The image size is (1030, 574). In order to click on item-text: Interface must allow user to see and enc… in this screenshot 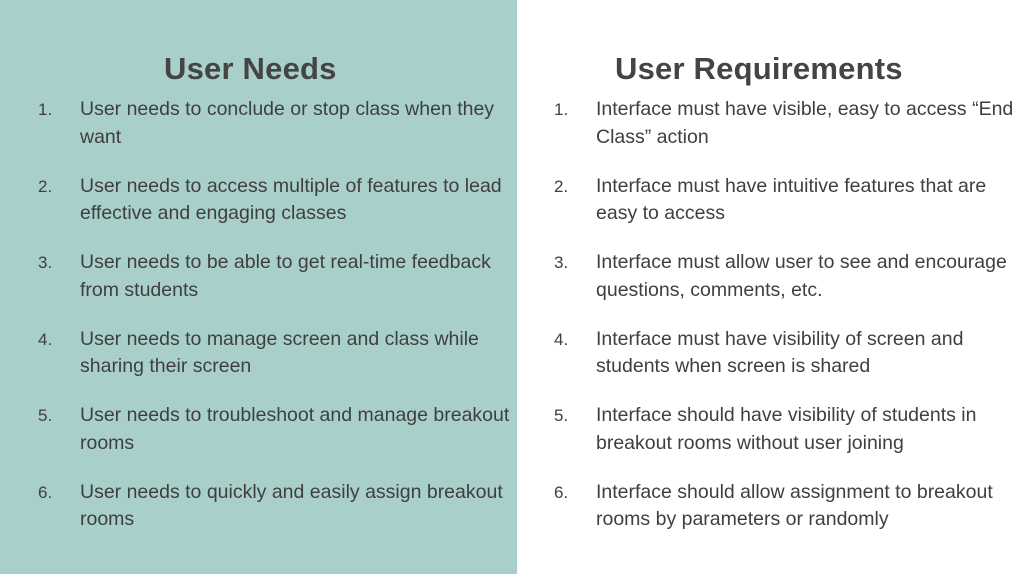, I will do `click(801, 276)`.